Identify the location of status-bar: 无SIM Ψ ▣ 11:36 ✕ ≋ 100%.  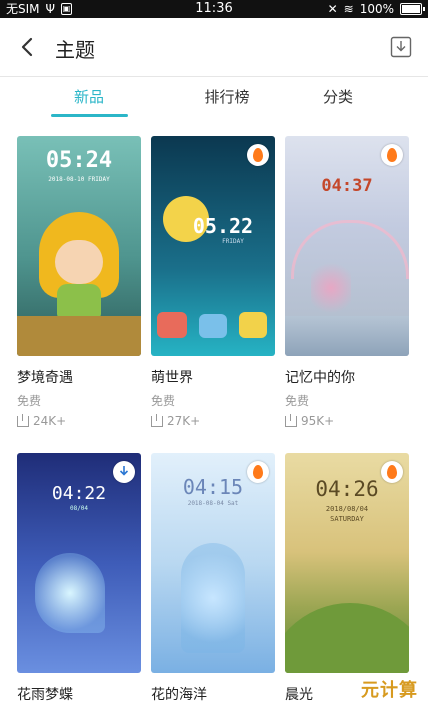
(214, 9).